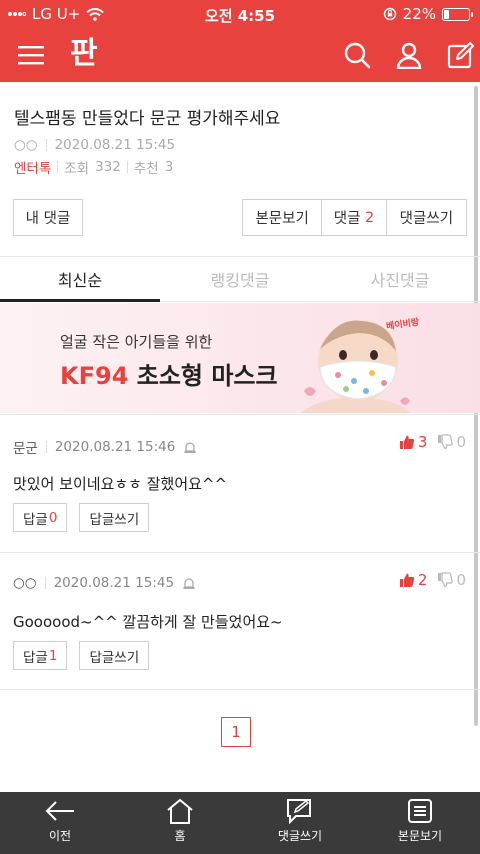 The width and height of the screenshot is (480, 854). What do you see at coordinates (299, 811) in the screenshot?
I see `comment-write-icon` at bounding box center [299, 811].